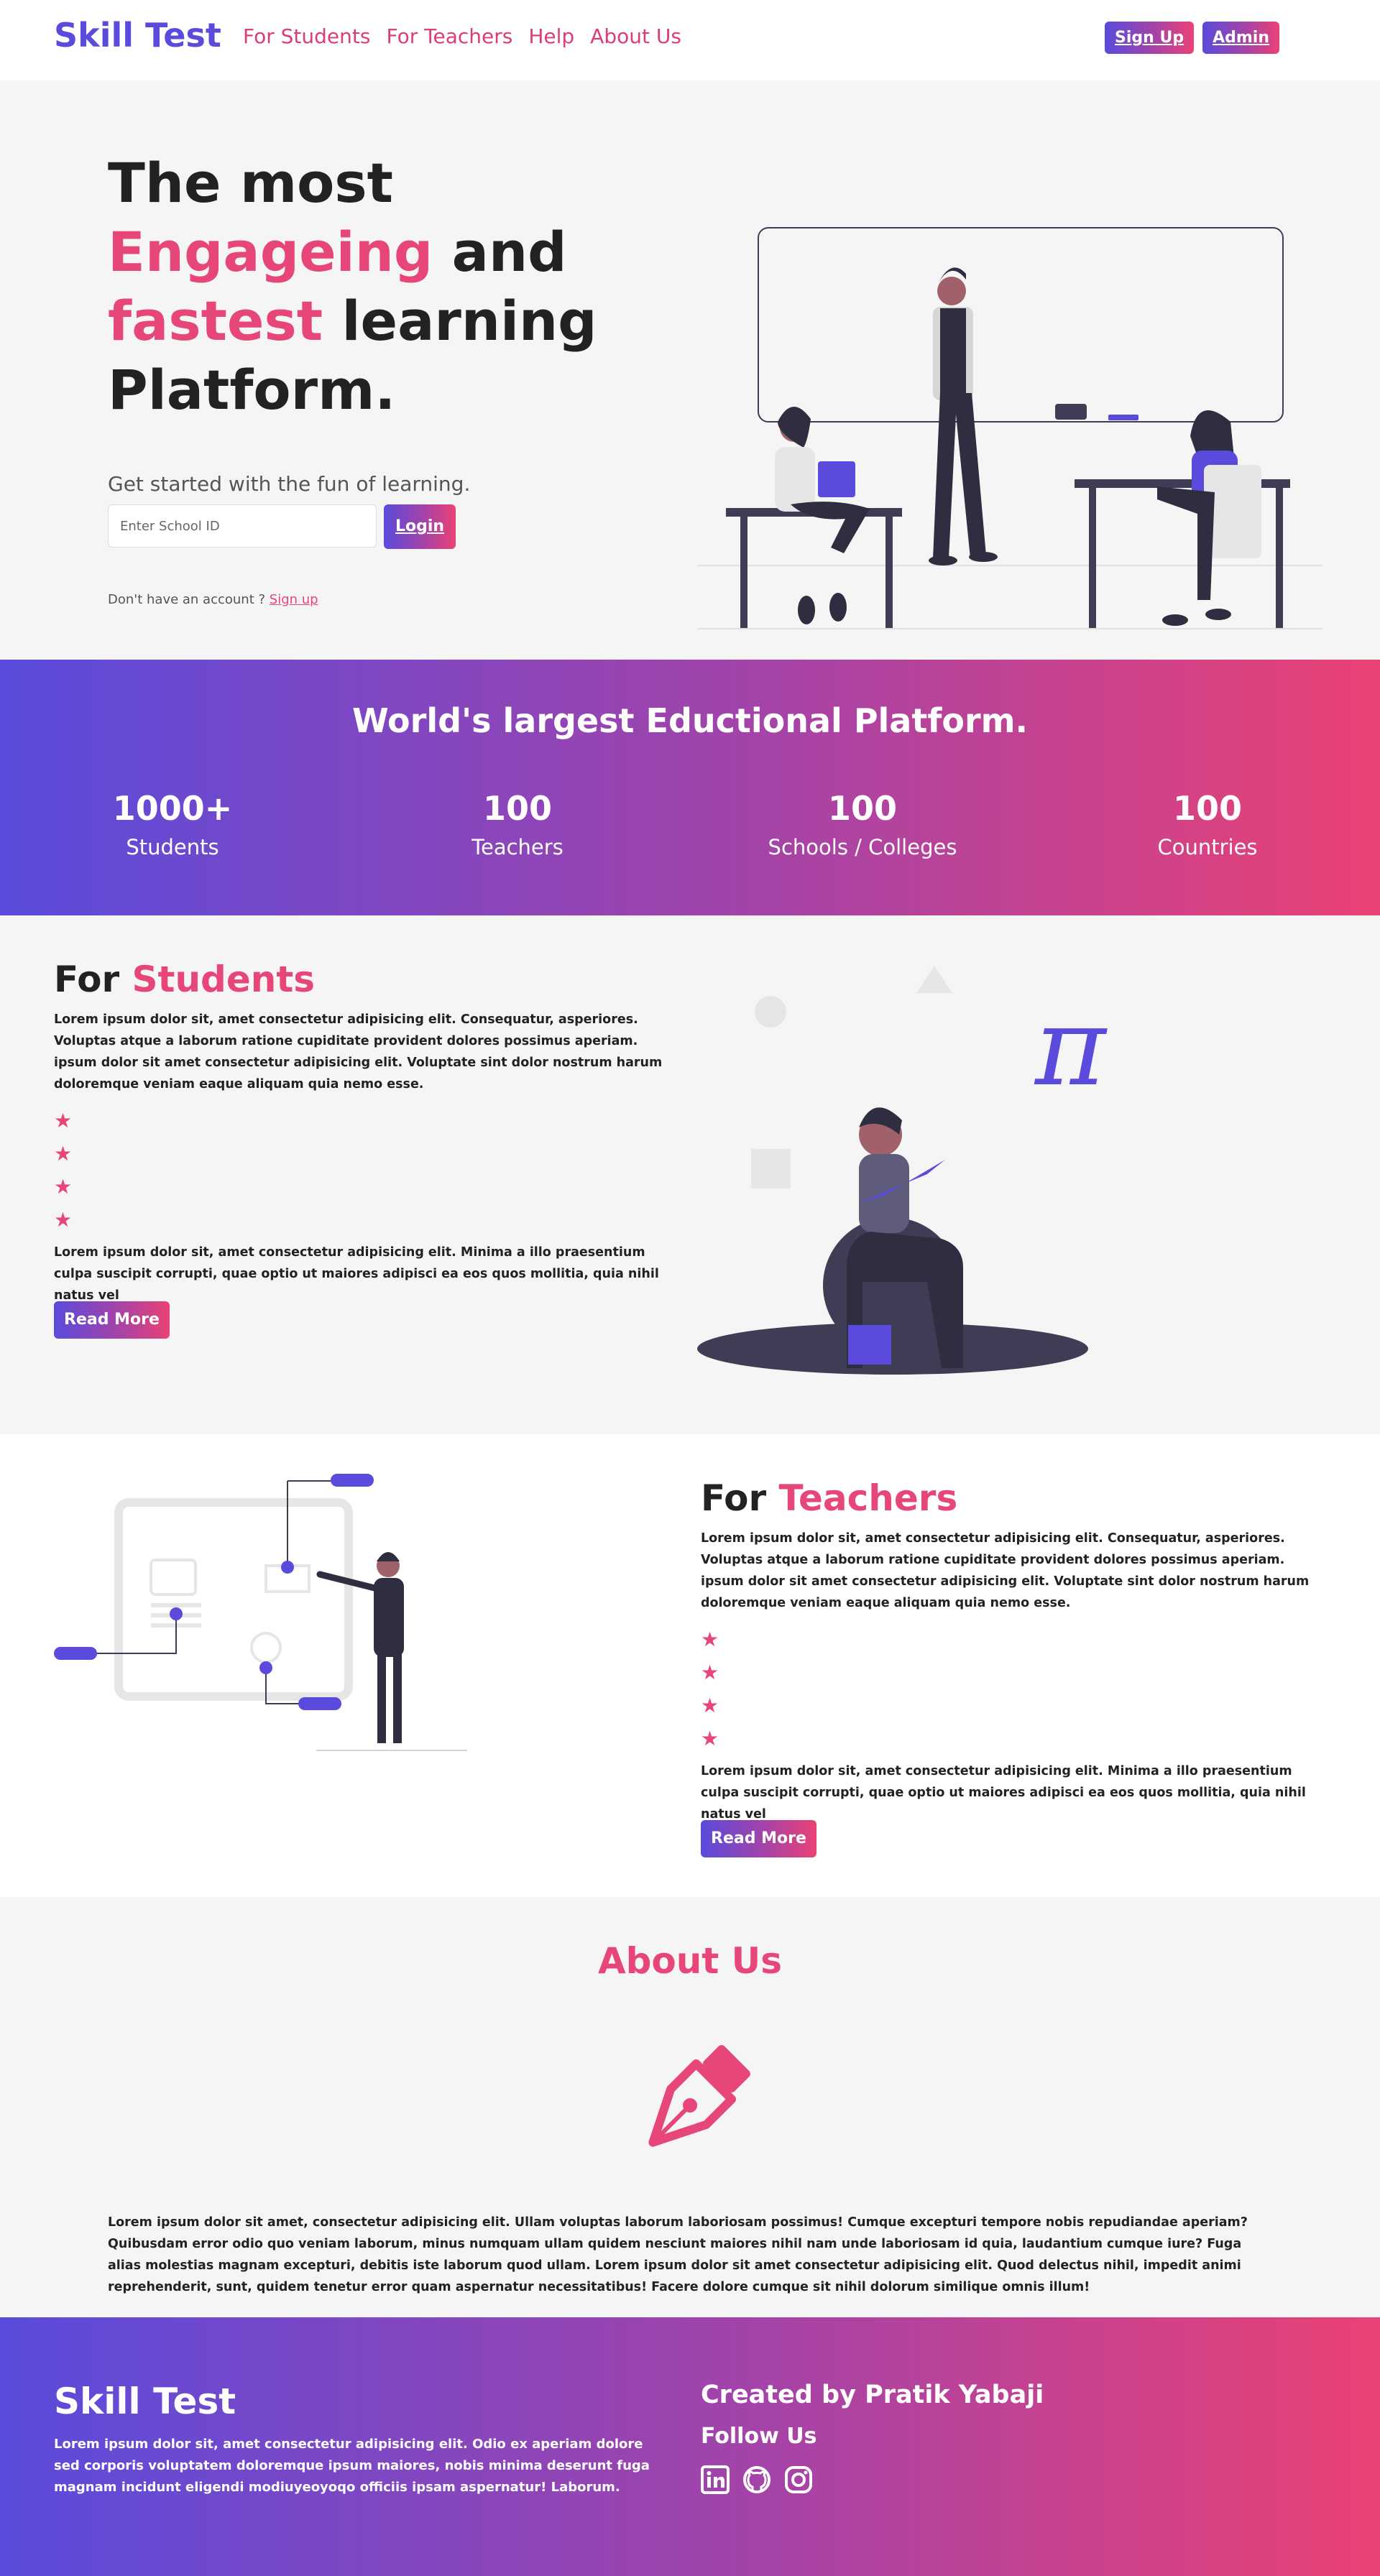 The width and height of the screenshot is (1380, 2576). I want to click on nav-link-students: For Students, so click(306, 36).